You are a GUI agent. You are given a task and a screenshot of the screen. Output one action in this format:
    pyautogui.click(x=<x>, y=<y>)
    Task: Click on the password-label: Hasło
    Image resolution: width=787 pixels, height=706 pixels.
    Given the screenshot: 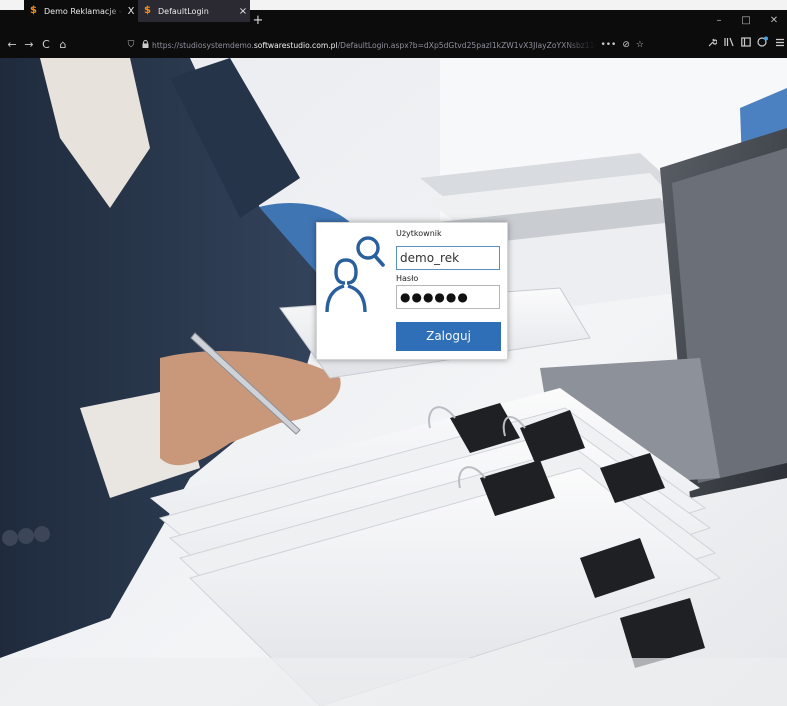 What is the action you would take?
    pyautogui.click(x=407, y=278)
    